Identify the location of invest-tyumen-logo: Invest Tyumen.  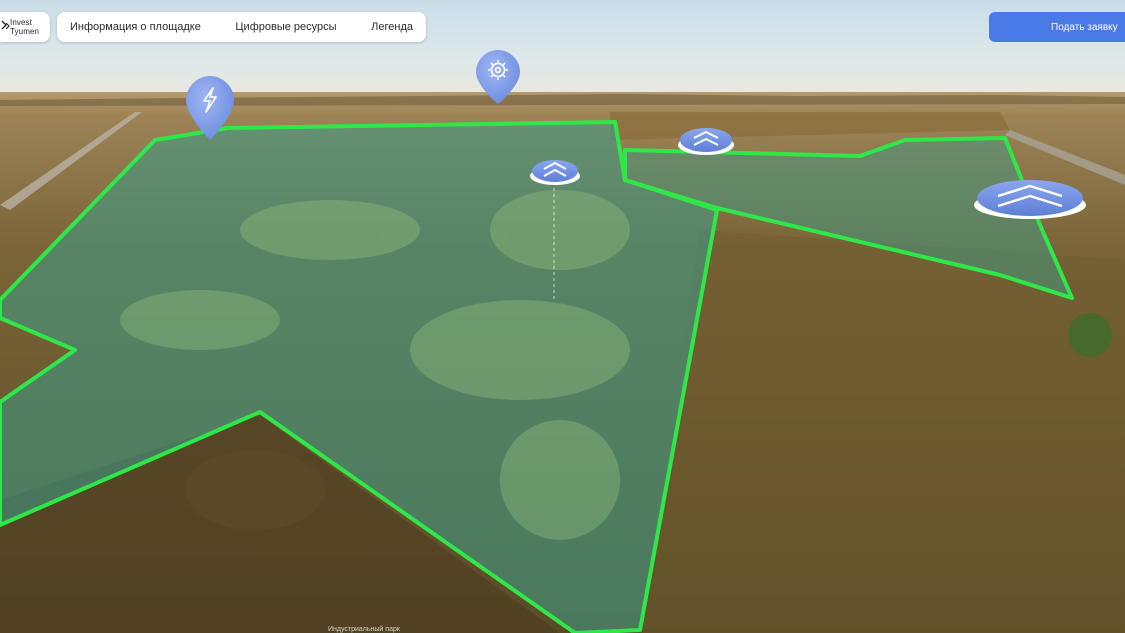
(25, 27).